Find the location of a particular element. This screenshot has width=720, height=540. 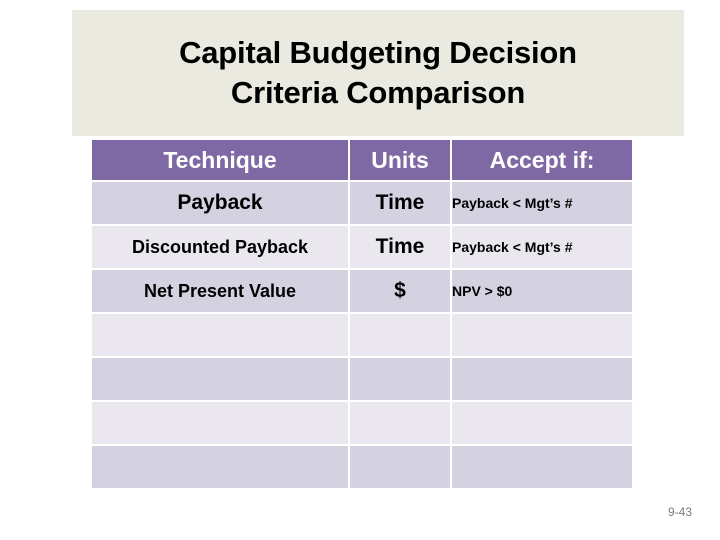

cell-technique: Net Present Value is located at coordinates (220, 291).